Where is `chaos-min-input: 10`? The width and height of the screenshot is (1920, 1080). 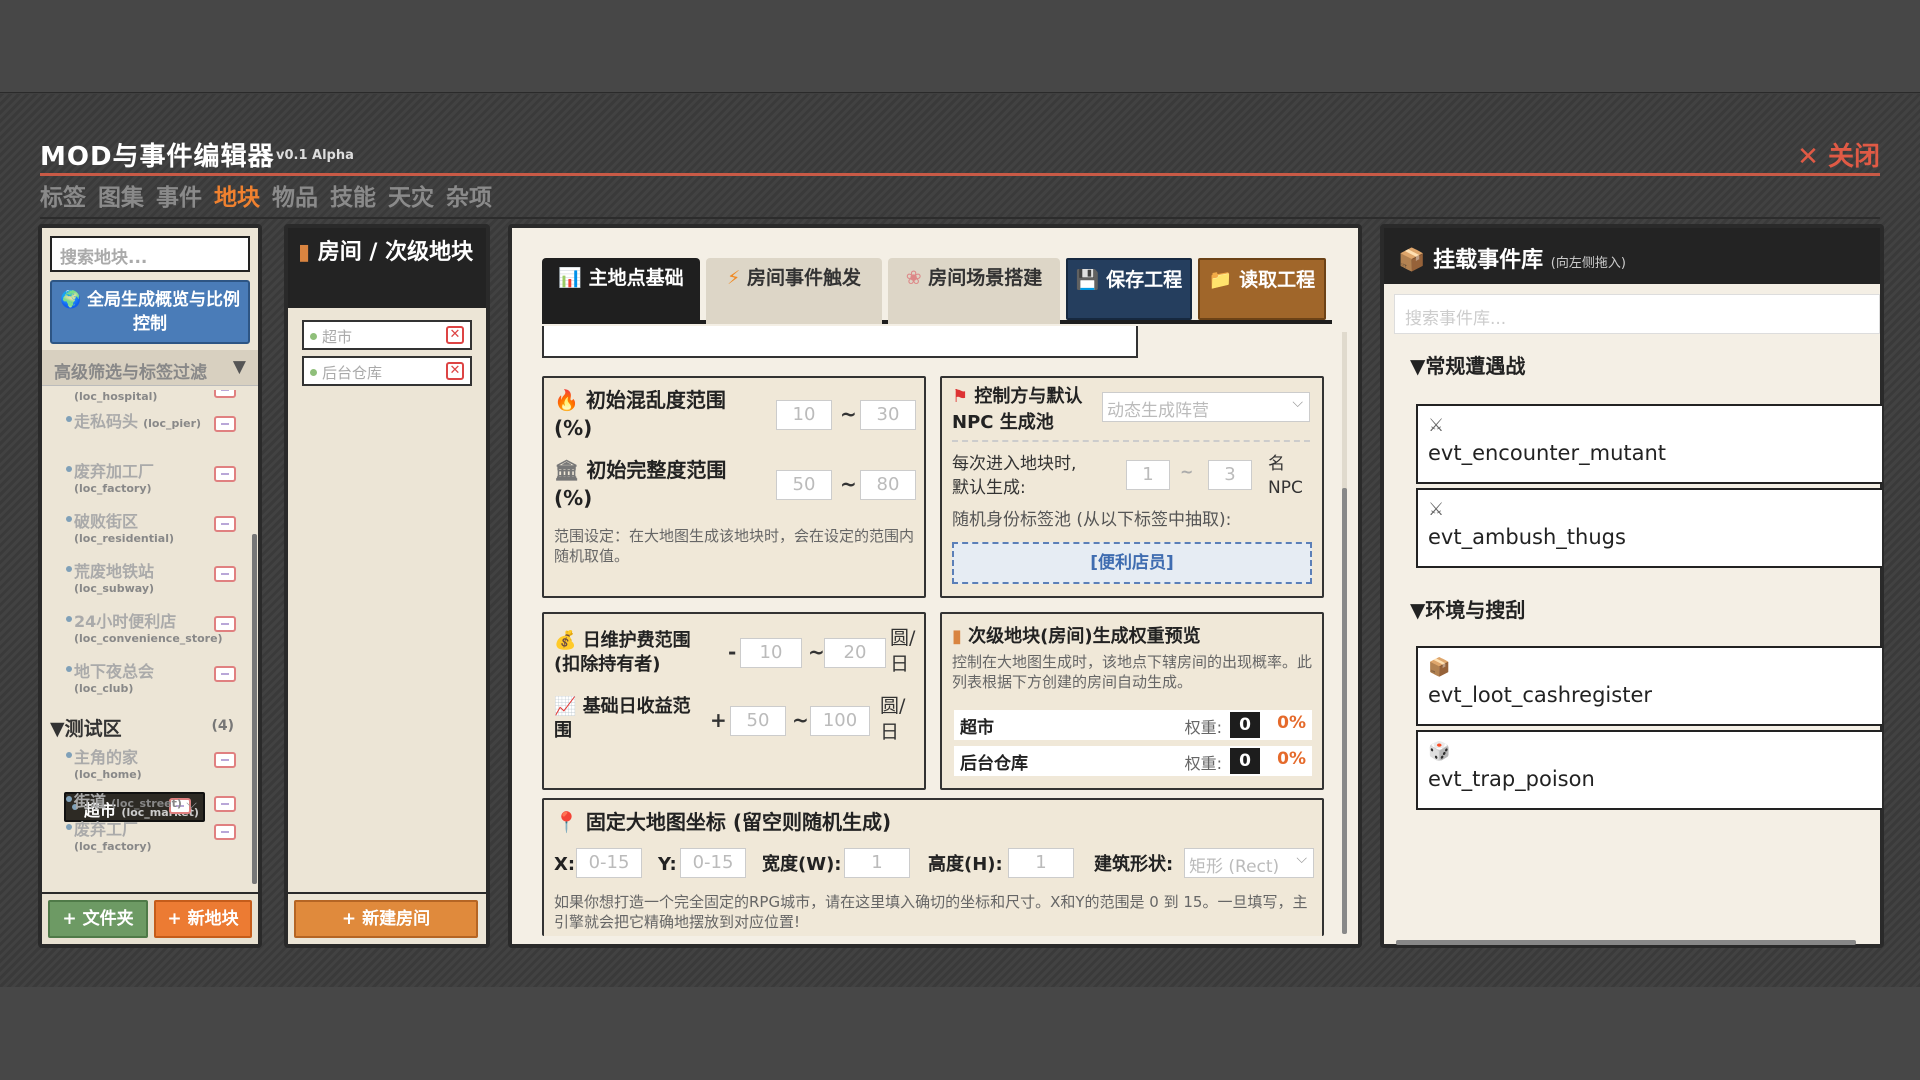
chaos-min-input: 10 is located at coordinates (804, 415).